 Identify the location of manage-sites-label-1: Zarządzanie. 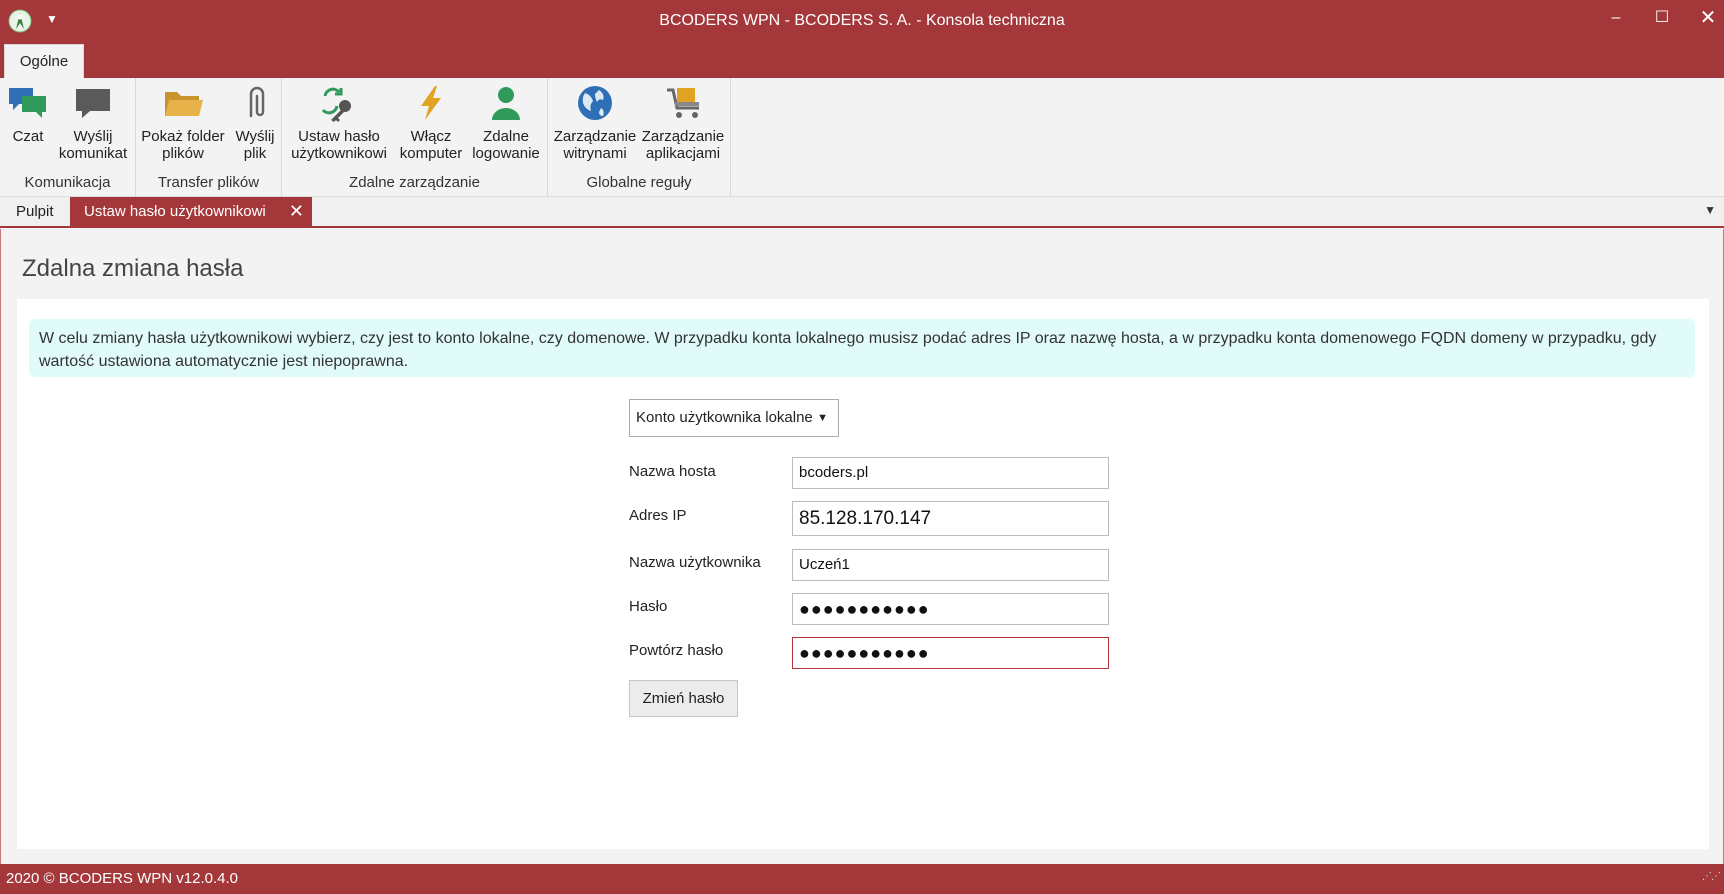
(595, 136).